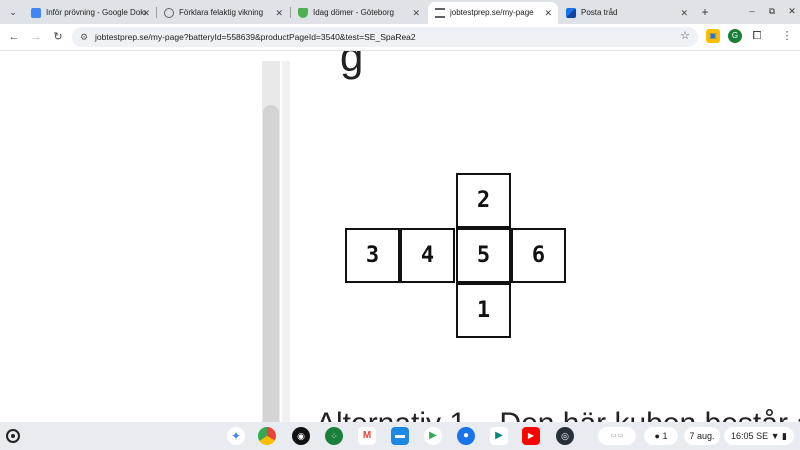 The height and width of the screenshot is (450, 800). What do you see at coordinates (752, 11) in the screenshot?
I see `minimize-button: –` at bounding box center [752, 11].